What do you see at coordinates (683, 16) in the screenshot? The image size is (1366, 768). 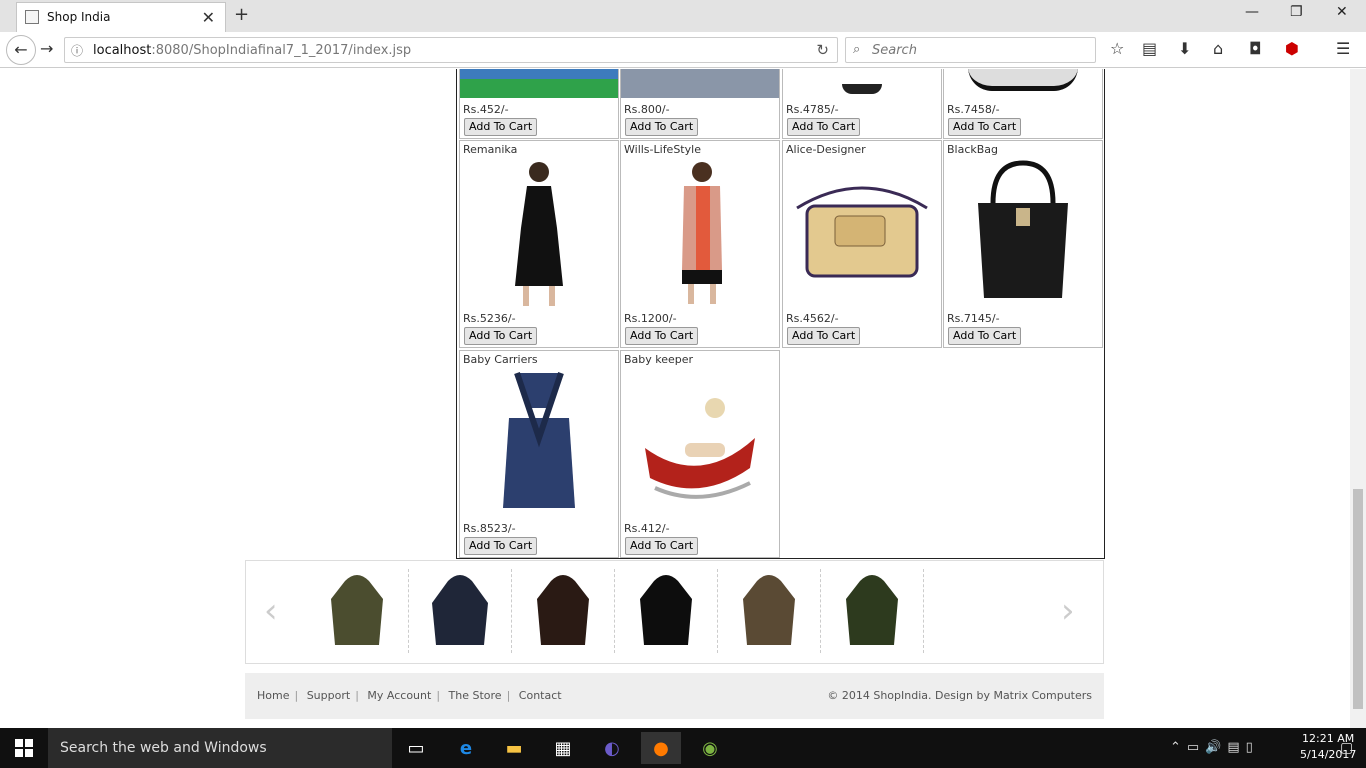 I see `tab-bar: Shop India ✕ + — ❐ ✕` at bounding box center [683, 16].